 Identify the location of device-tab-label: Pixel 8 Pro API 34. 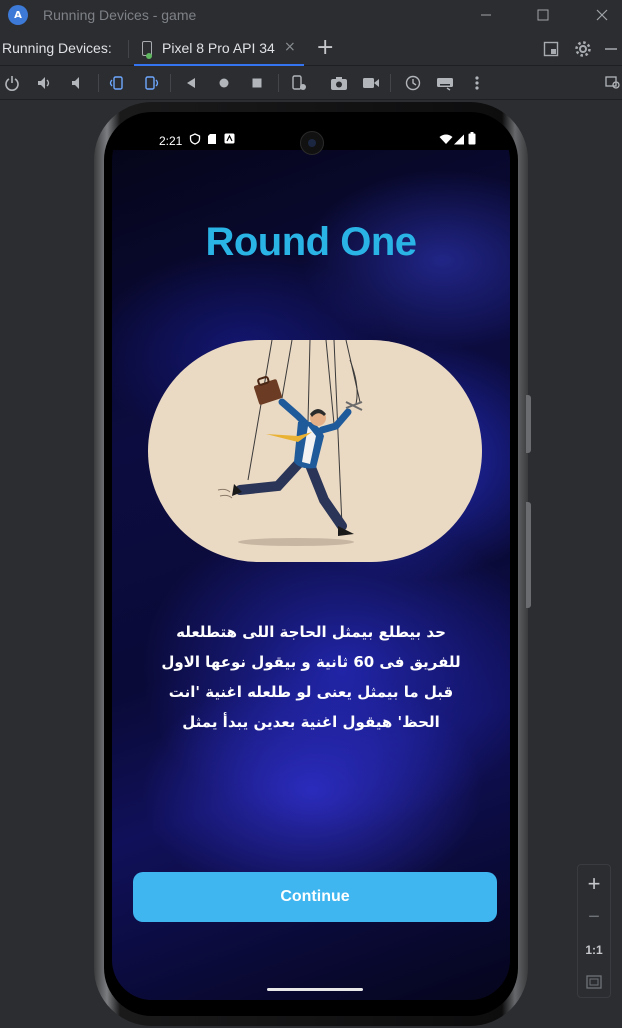
(218, 48).